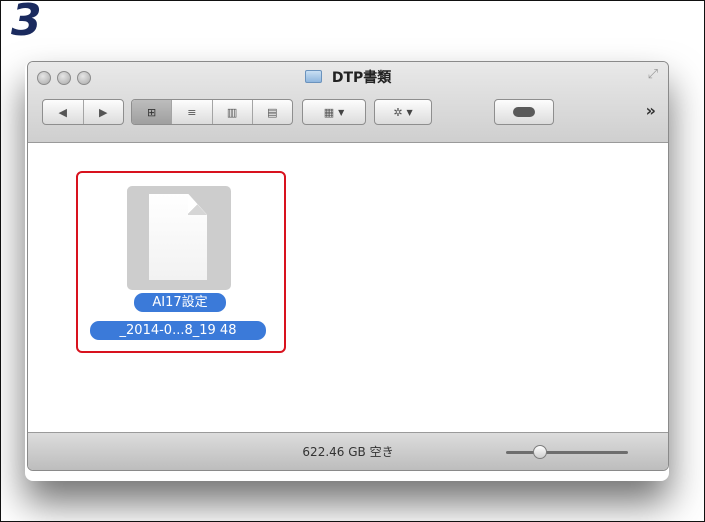 The width and height of the screenshot is (705, 522). Describe the element at coordinates (179, 238) in the screenshot. I see `file-icon-tile` at that location.